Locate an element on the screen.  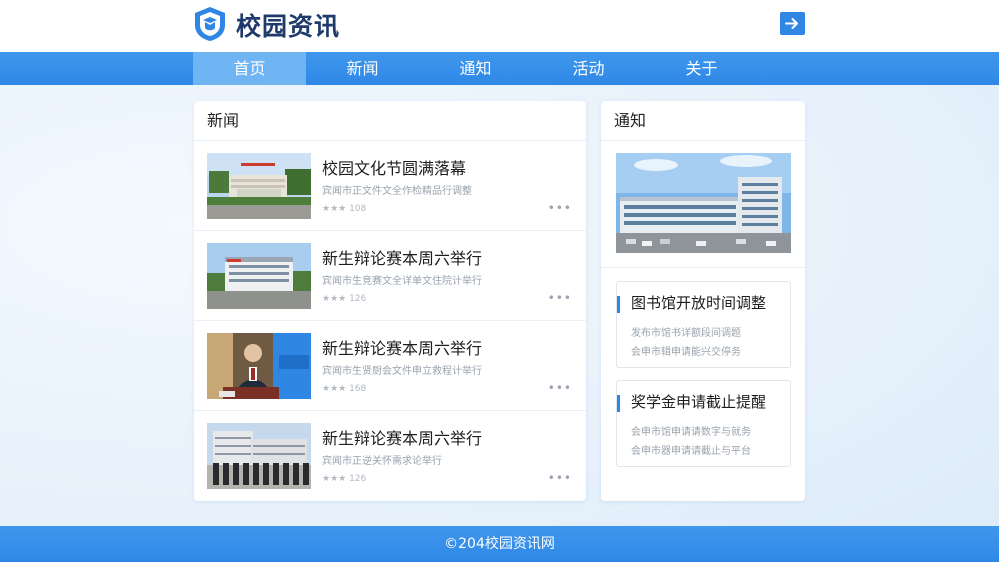
nav-item-news: 新闻 is located at coordinates (362, 68).